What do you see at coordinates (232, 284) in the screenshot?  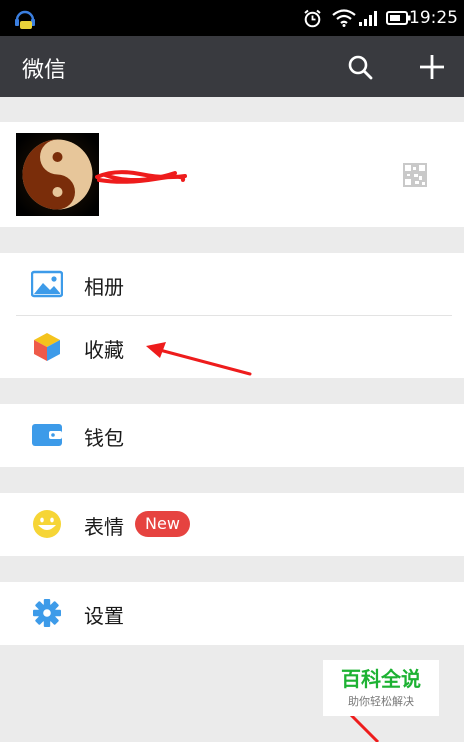 I see `menu-item-album: 相册` at bounding box center [232, 284].